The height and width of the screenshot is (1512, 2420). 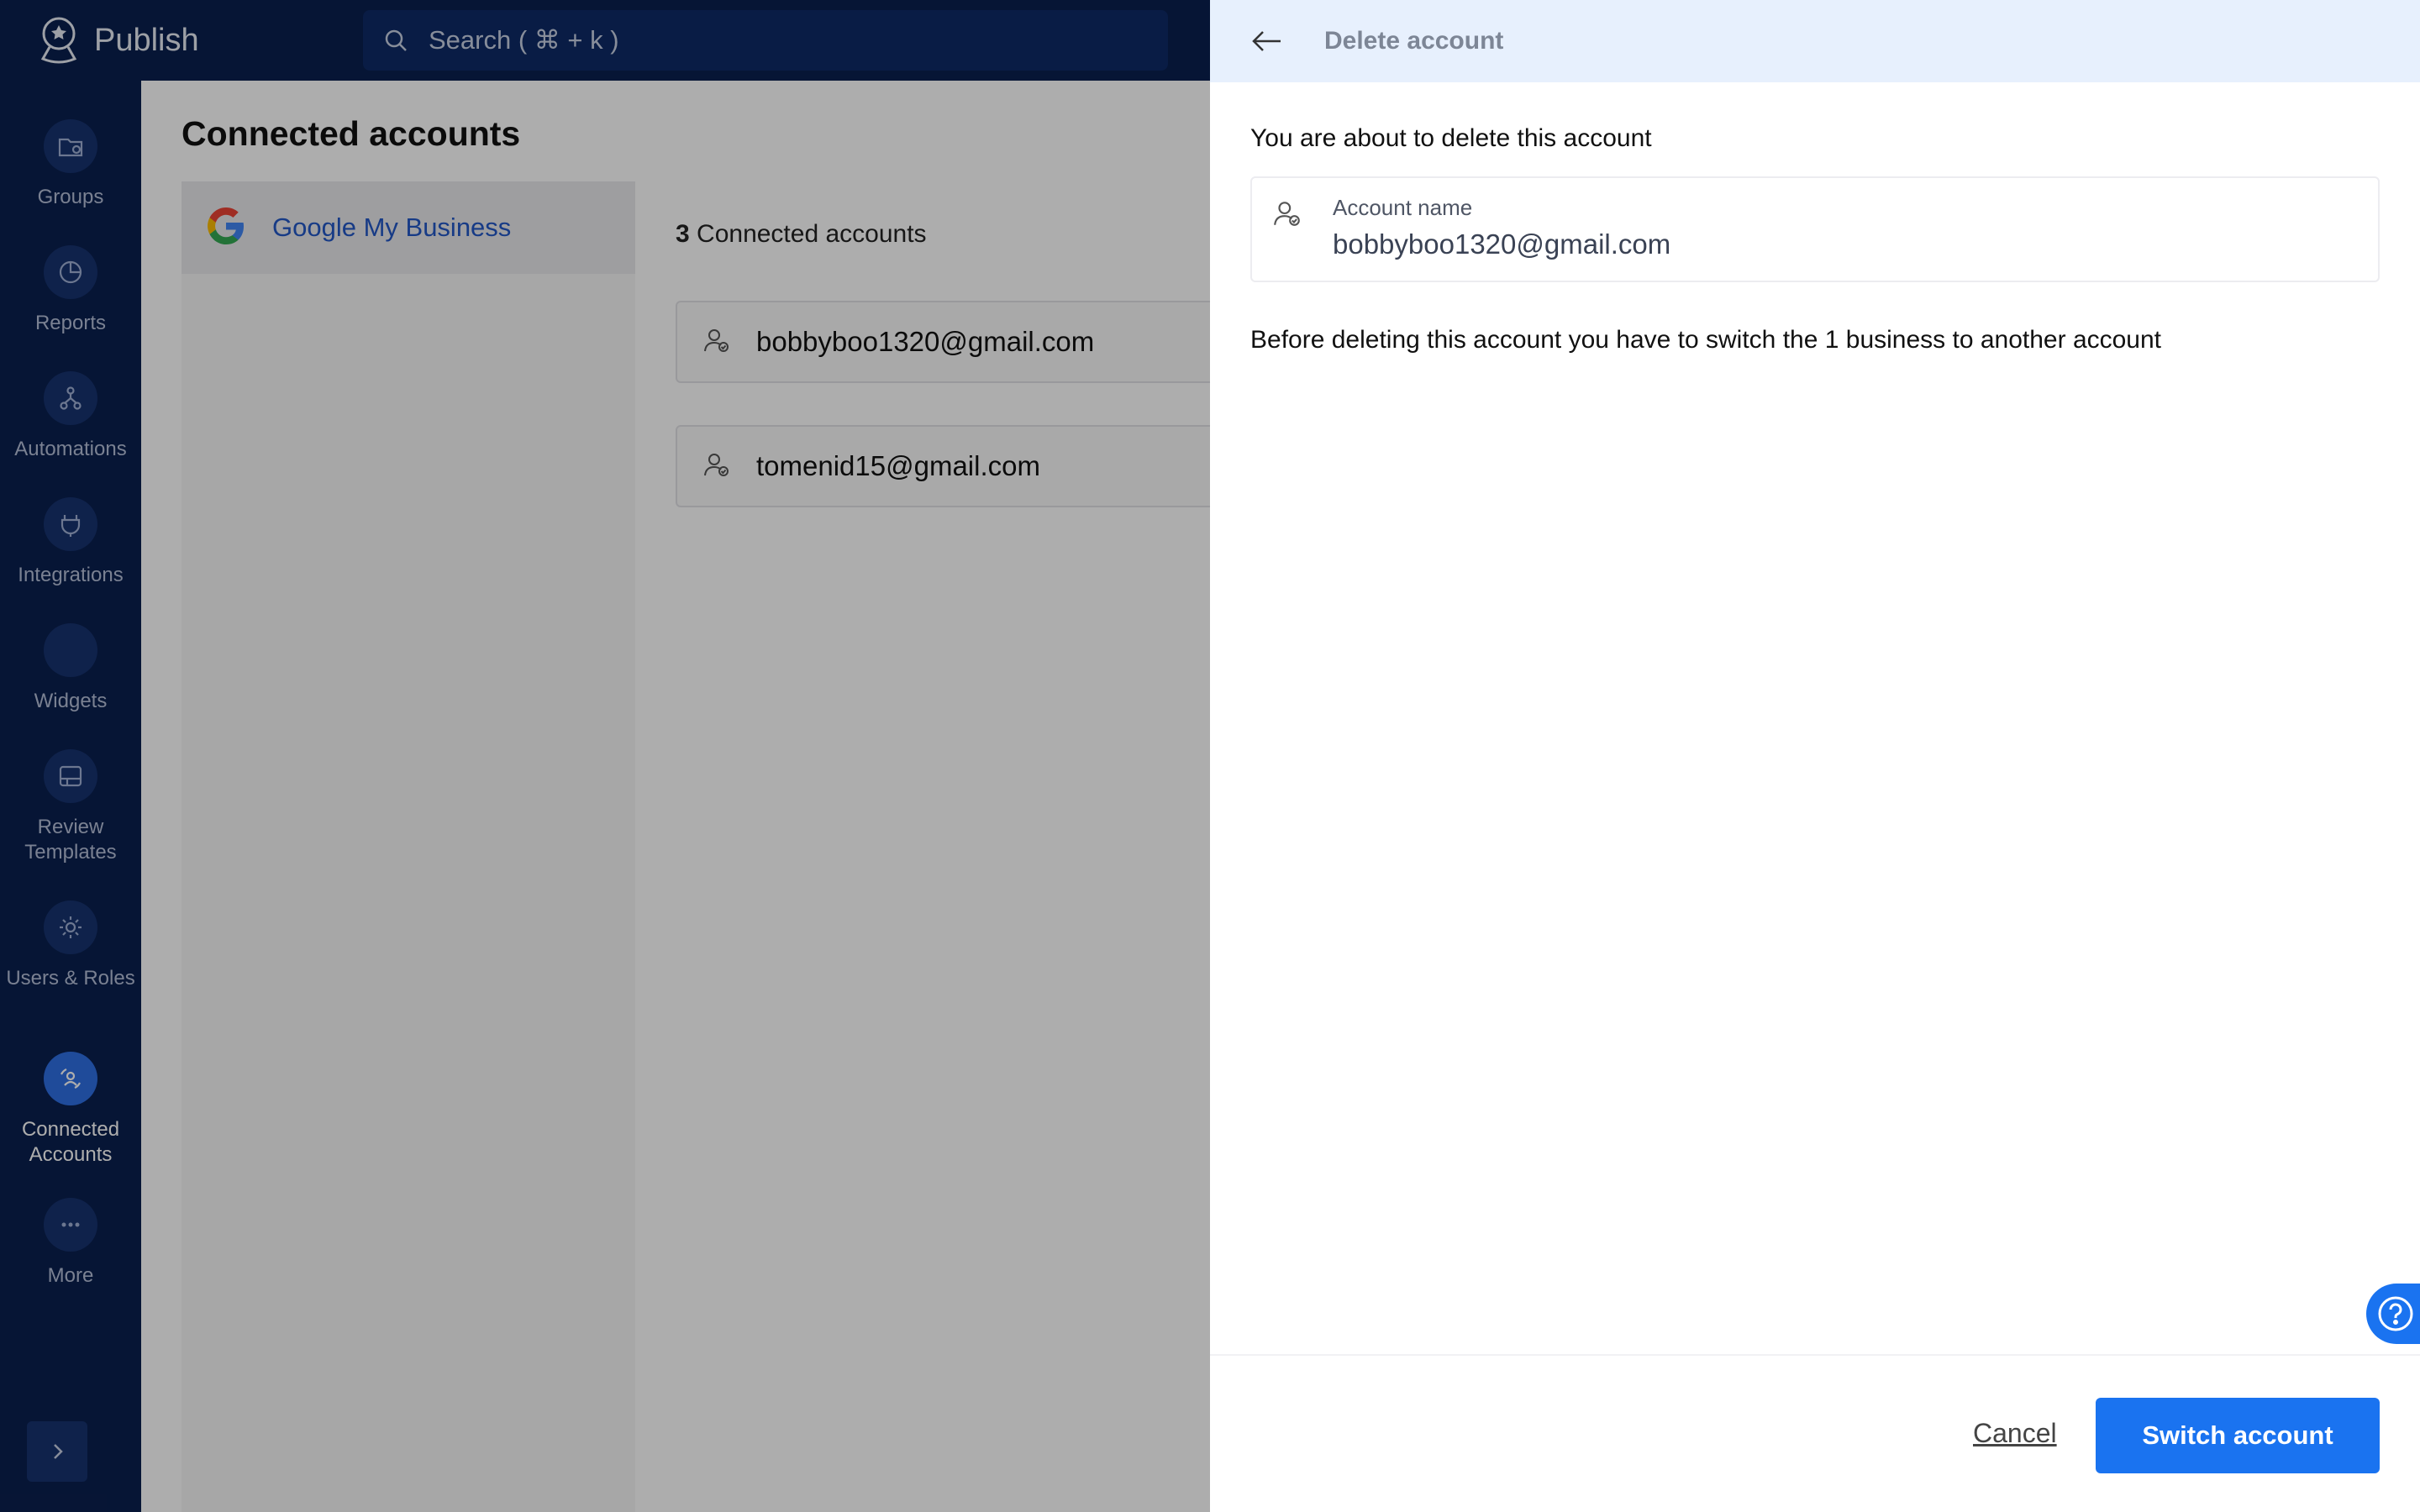 I want to click on drawer-title: Delete account, so click(x=1414, y=41).